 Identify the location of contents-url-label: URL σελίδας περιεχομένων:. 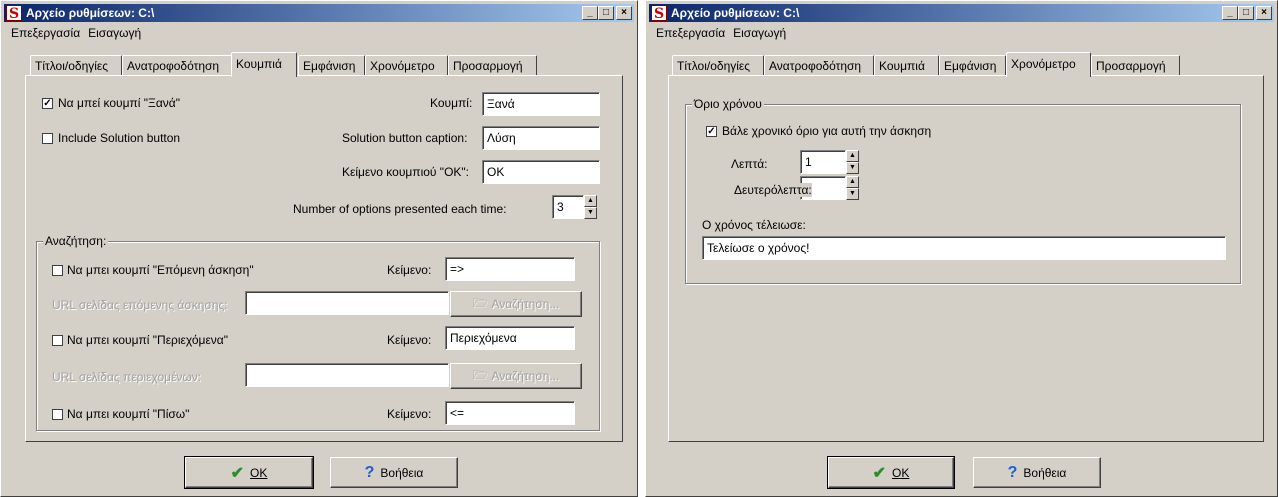
(127, 377).